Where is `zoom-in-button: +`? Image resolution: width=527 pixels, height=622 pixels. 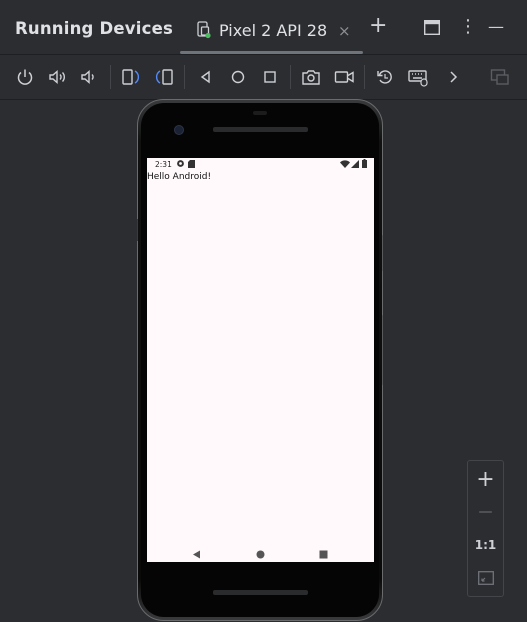
zoom-in-button: + is located at coordinates (485, 479).